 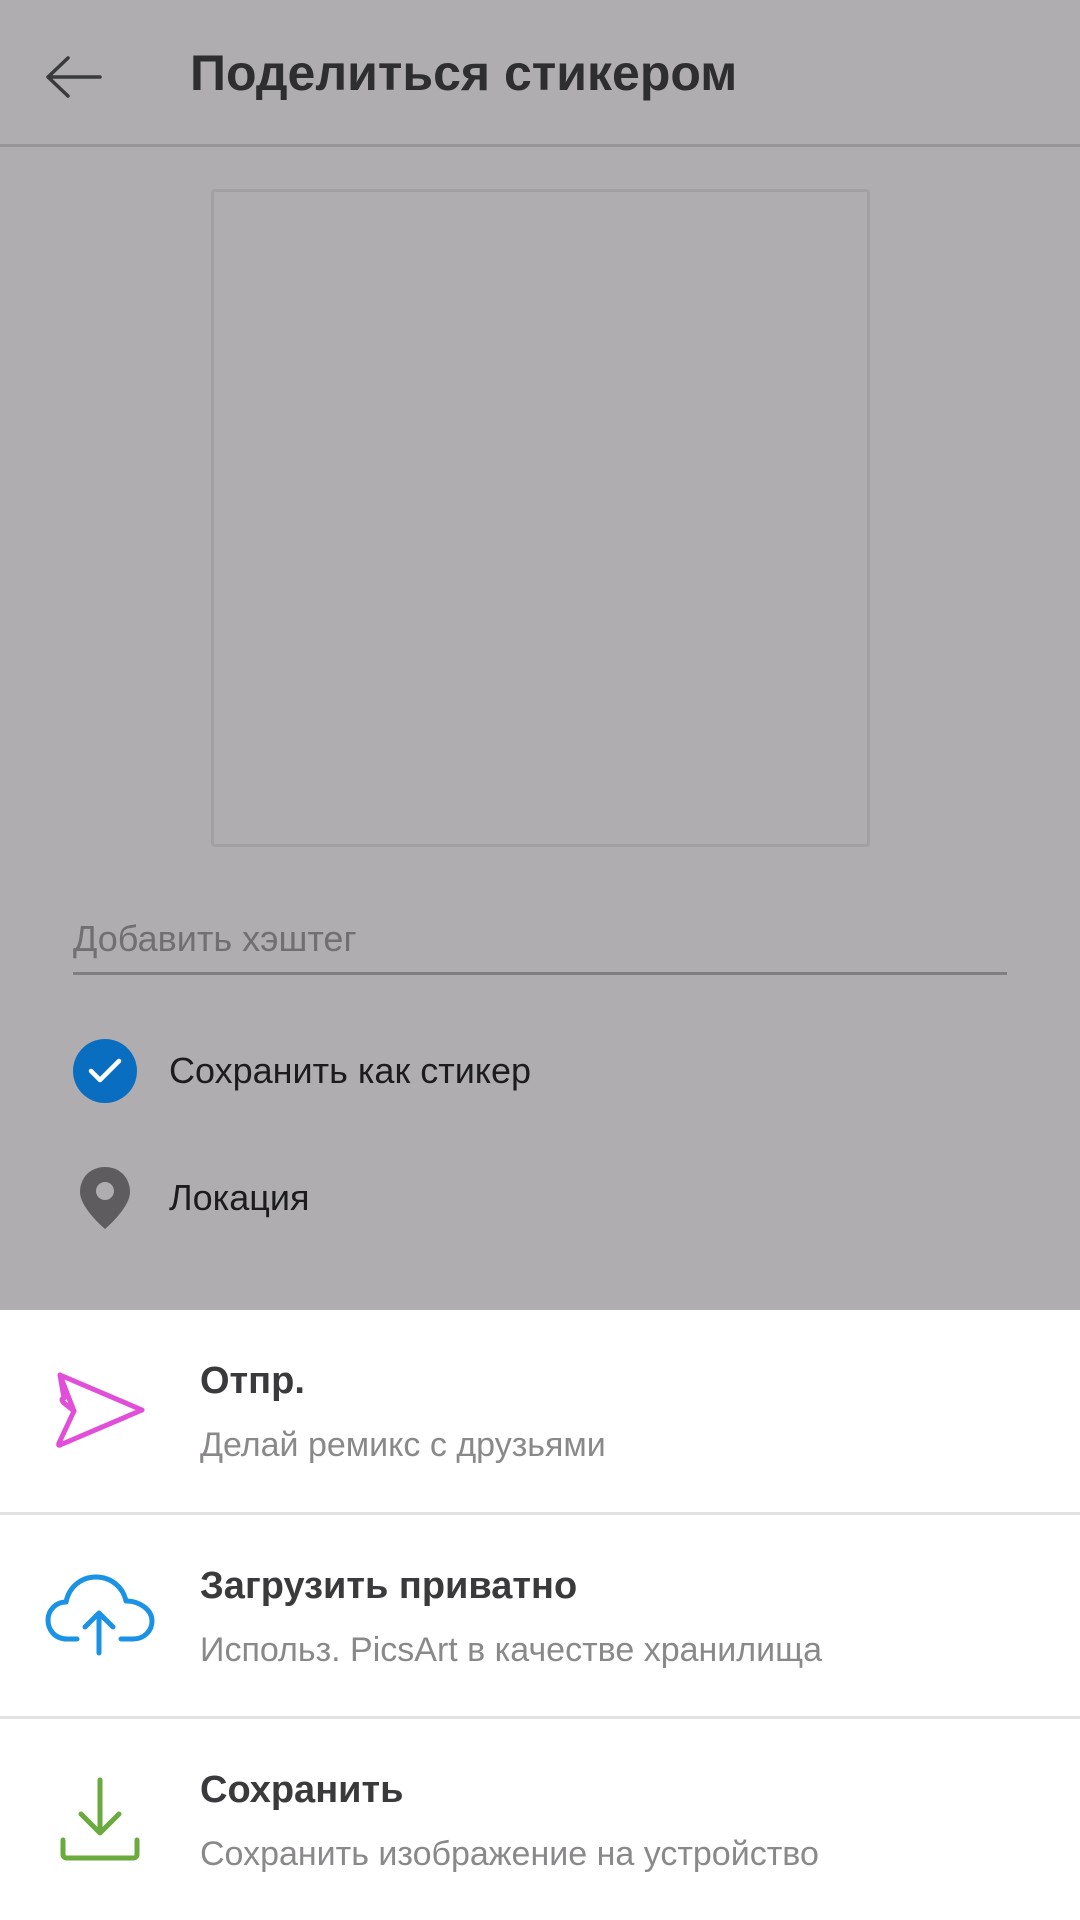 I want to click on sheet-item-title: Загрузить приватно, so click(x=389, y=1586).